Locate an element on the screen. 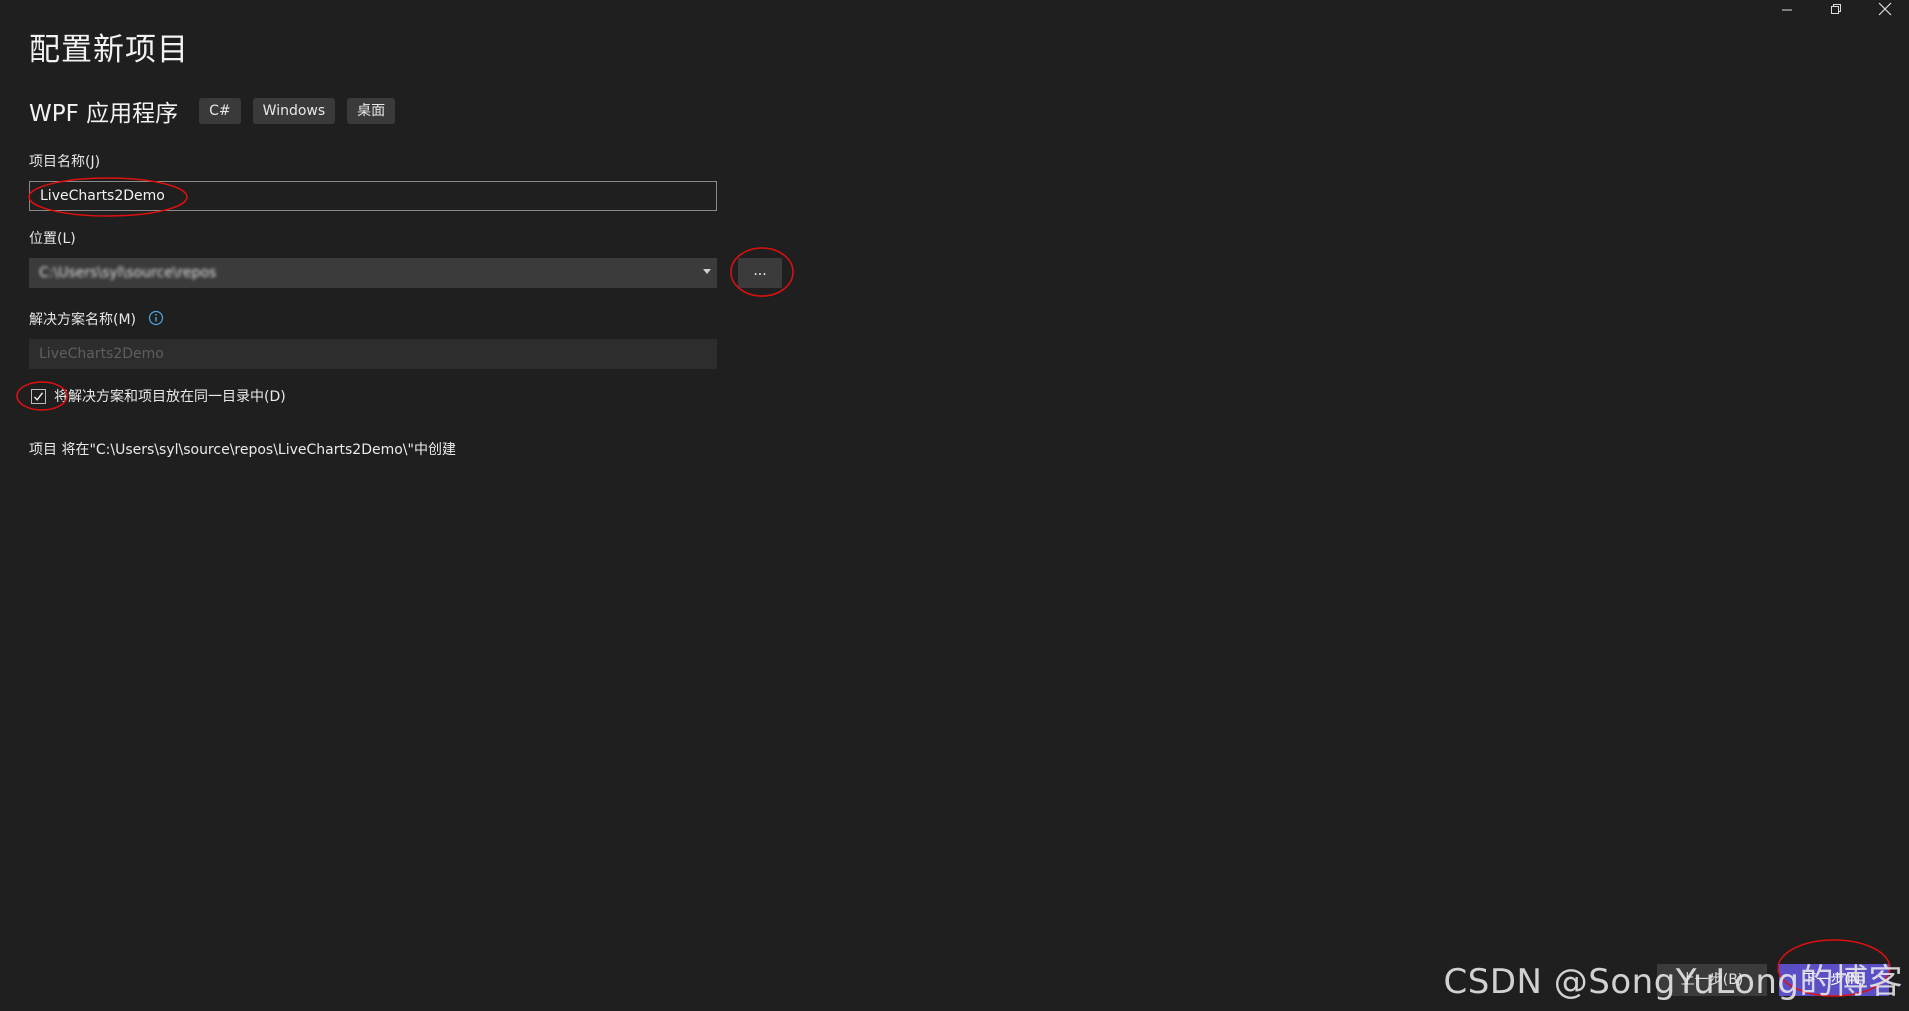 Image resolution: width=1909 pixels, height=1011 pixels. close-icon is located at coordinates (1884, 9).